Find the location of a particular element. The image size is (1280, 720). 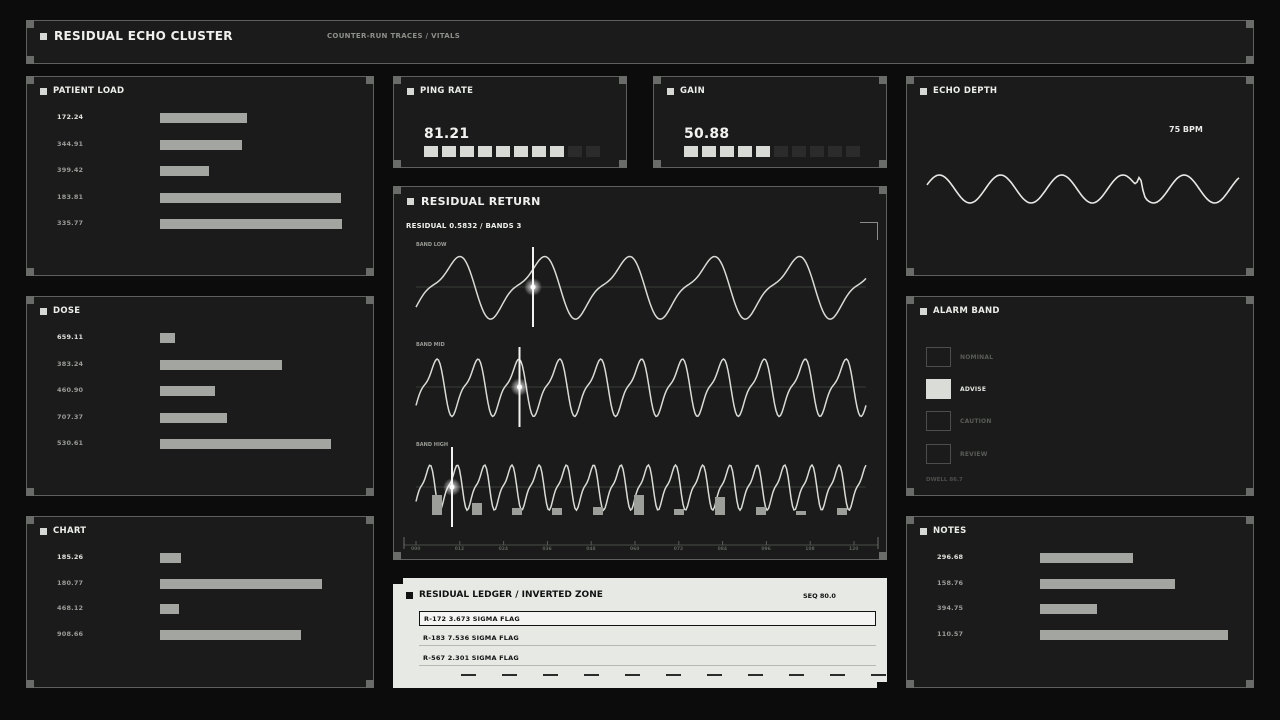

bar-row: 183.81 is located at coordinates (200, 198).